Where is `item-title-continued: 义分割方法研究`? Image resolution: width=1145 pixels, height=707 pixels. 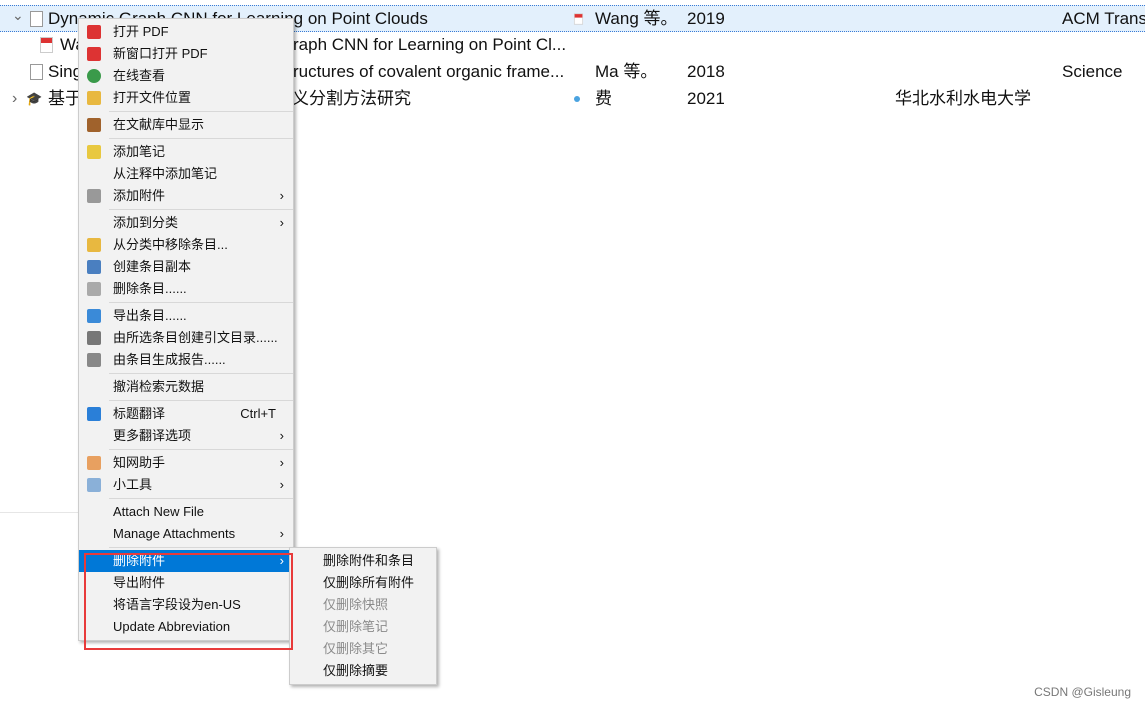 item-title-continued: 义分割方法研究 is located at coordinates (351, 98).